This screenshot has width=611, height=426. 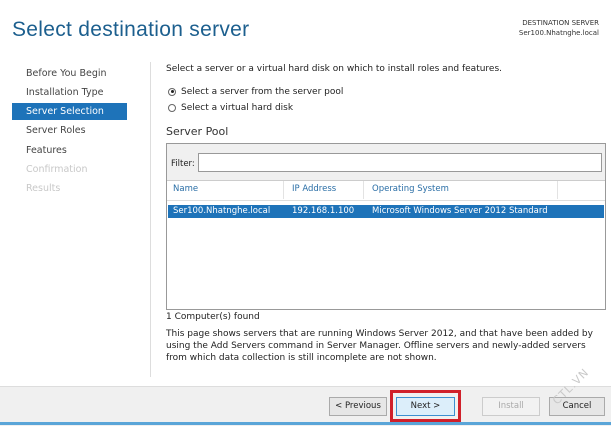 I want to click on found-count: 1 Computer(s) found, so click(x=213, y=317).